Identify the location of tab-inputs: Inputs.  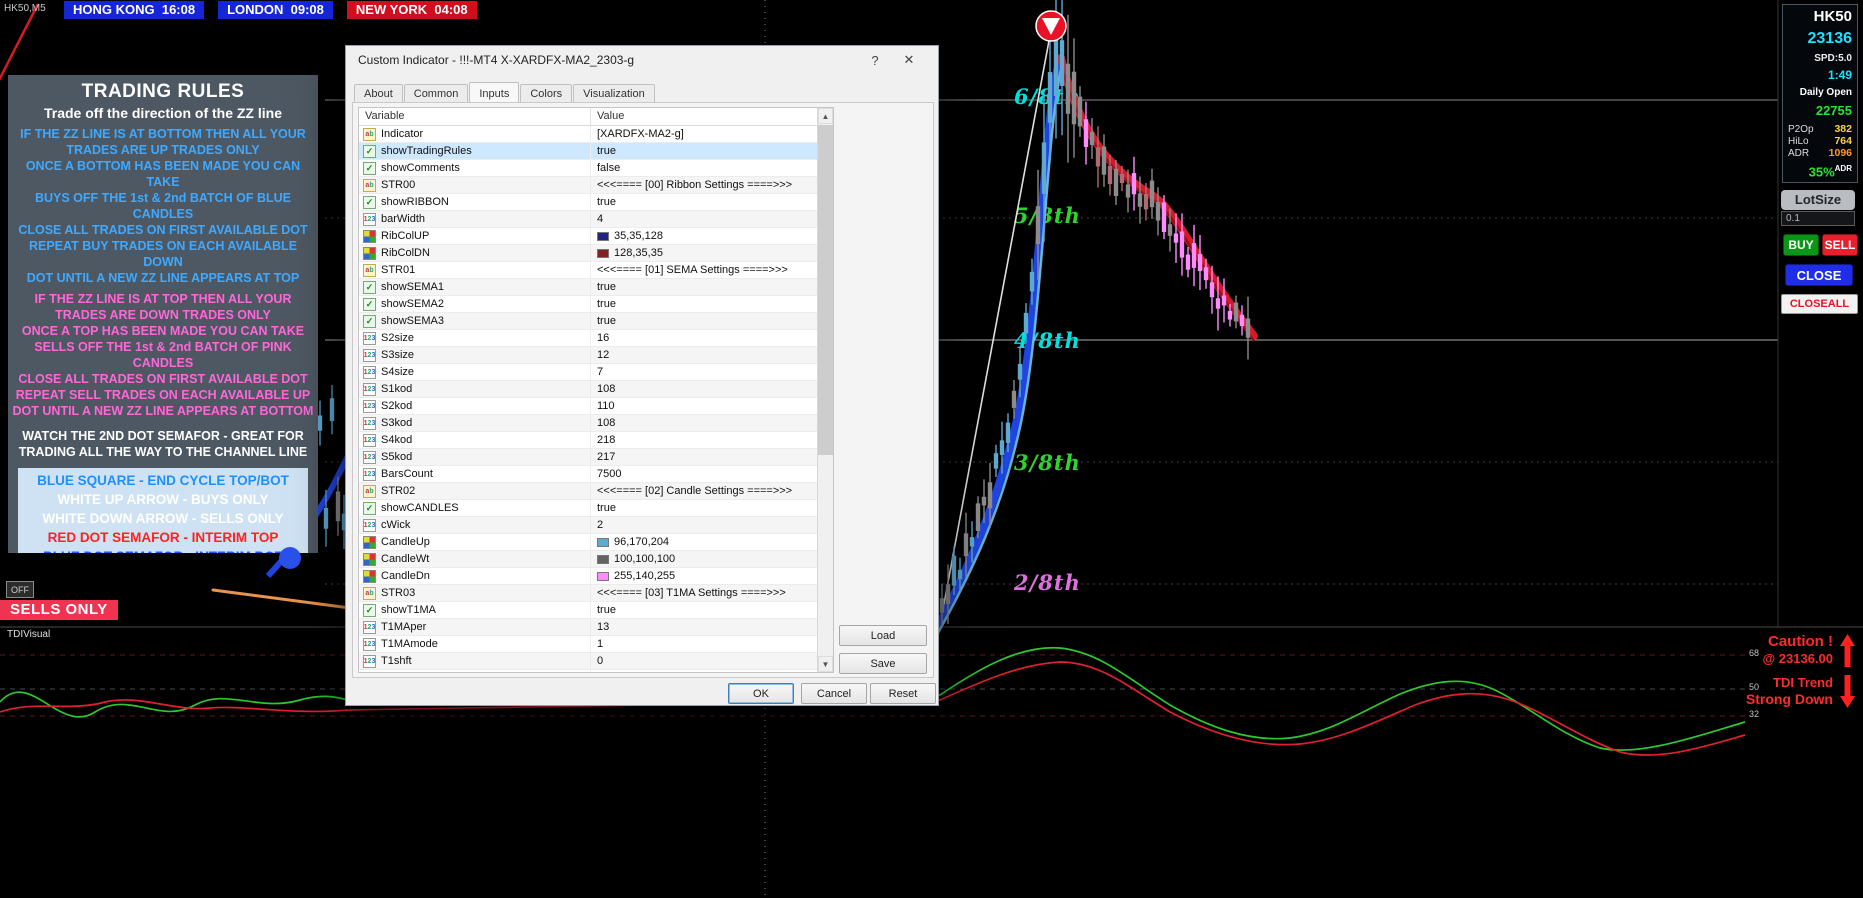
(494, 92).